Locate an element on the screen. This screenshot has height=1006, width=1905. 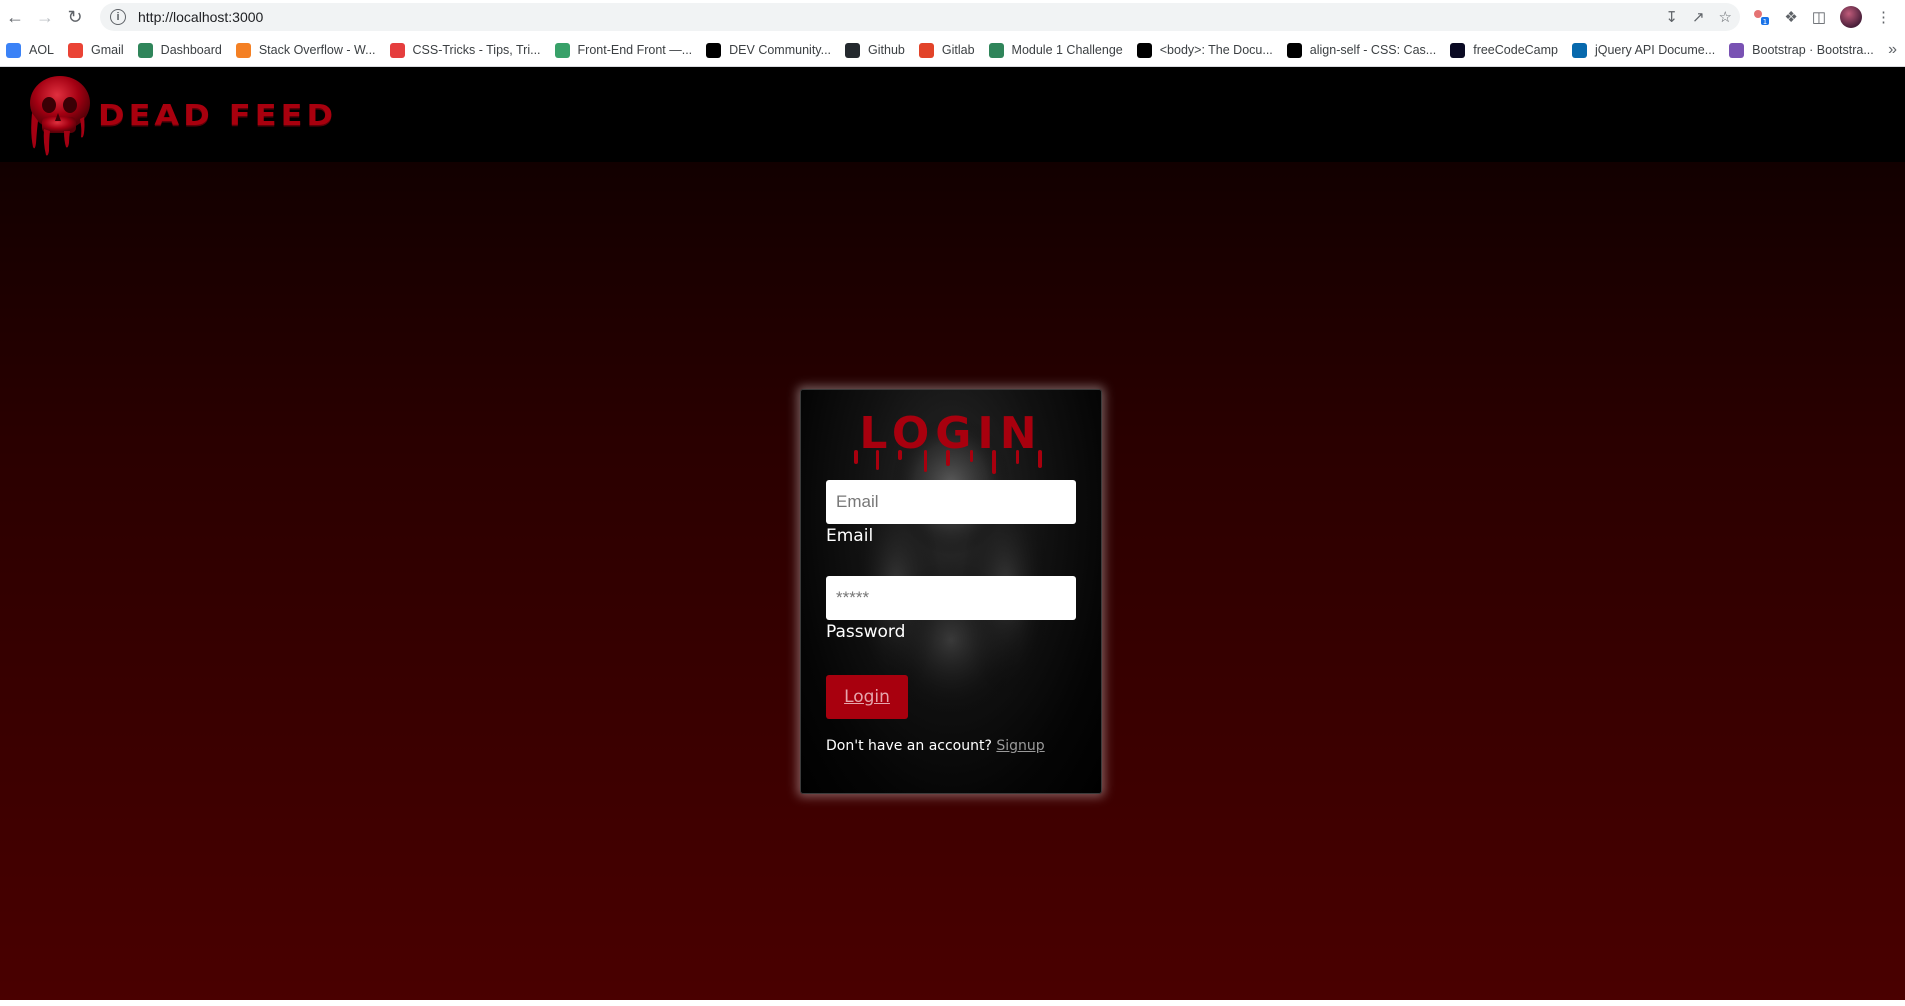
bookmark-label: Module 1 Challenge is located at coordinates (1067, 50).